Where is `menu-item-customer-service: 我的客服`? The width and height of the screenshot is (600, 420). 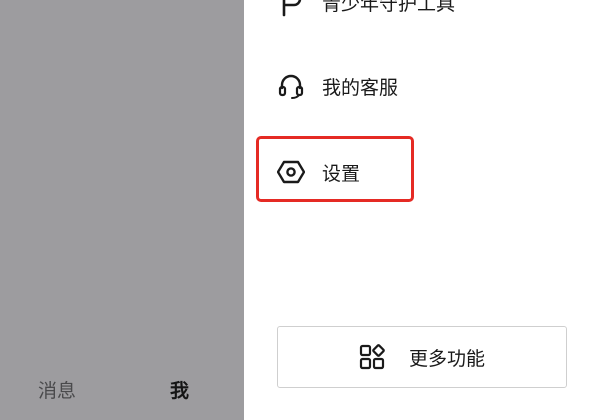
menu-item-customer-service: 我的客服 is located at coordinates (337, 86).